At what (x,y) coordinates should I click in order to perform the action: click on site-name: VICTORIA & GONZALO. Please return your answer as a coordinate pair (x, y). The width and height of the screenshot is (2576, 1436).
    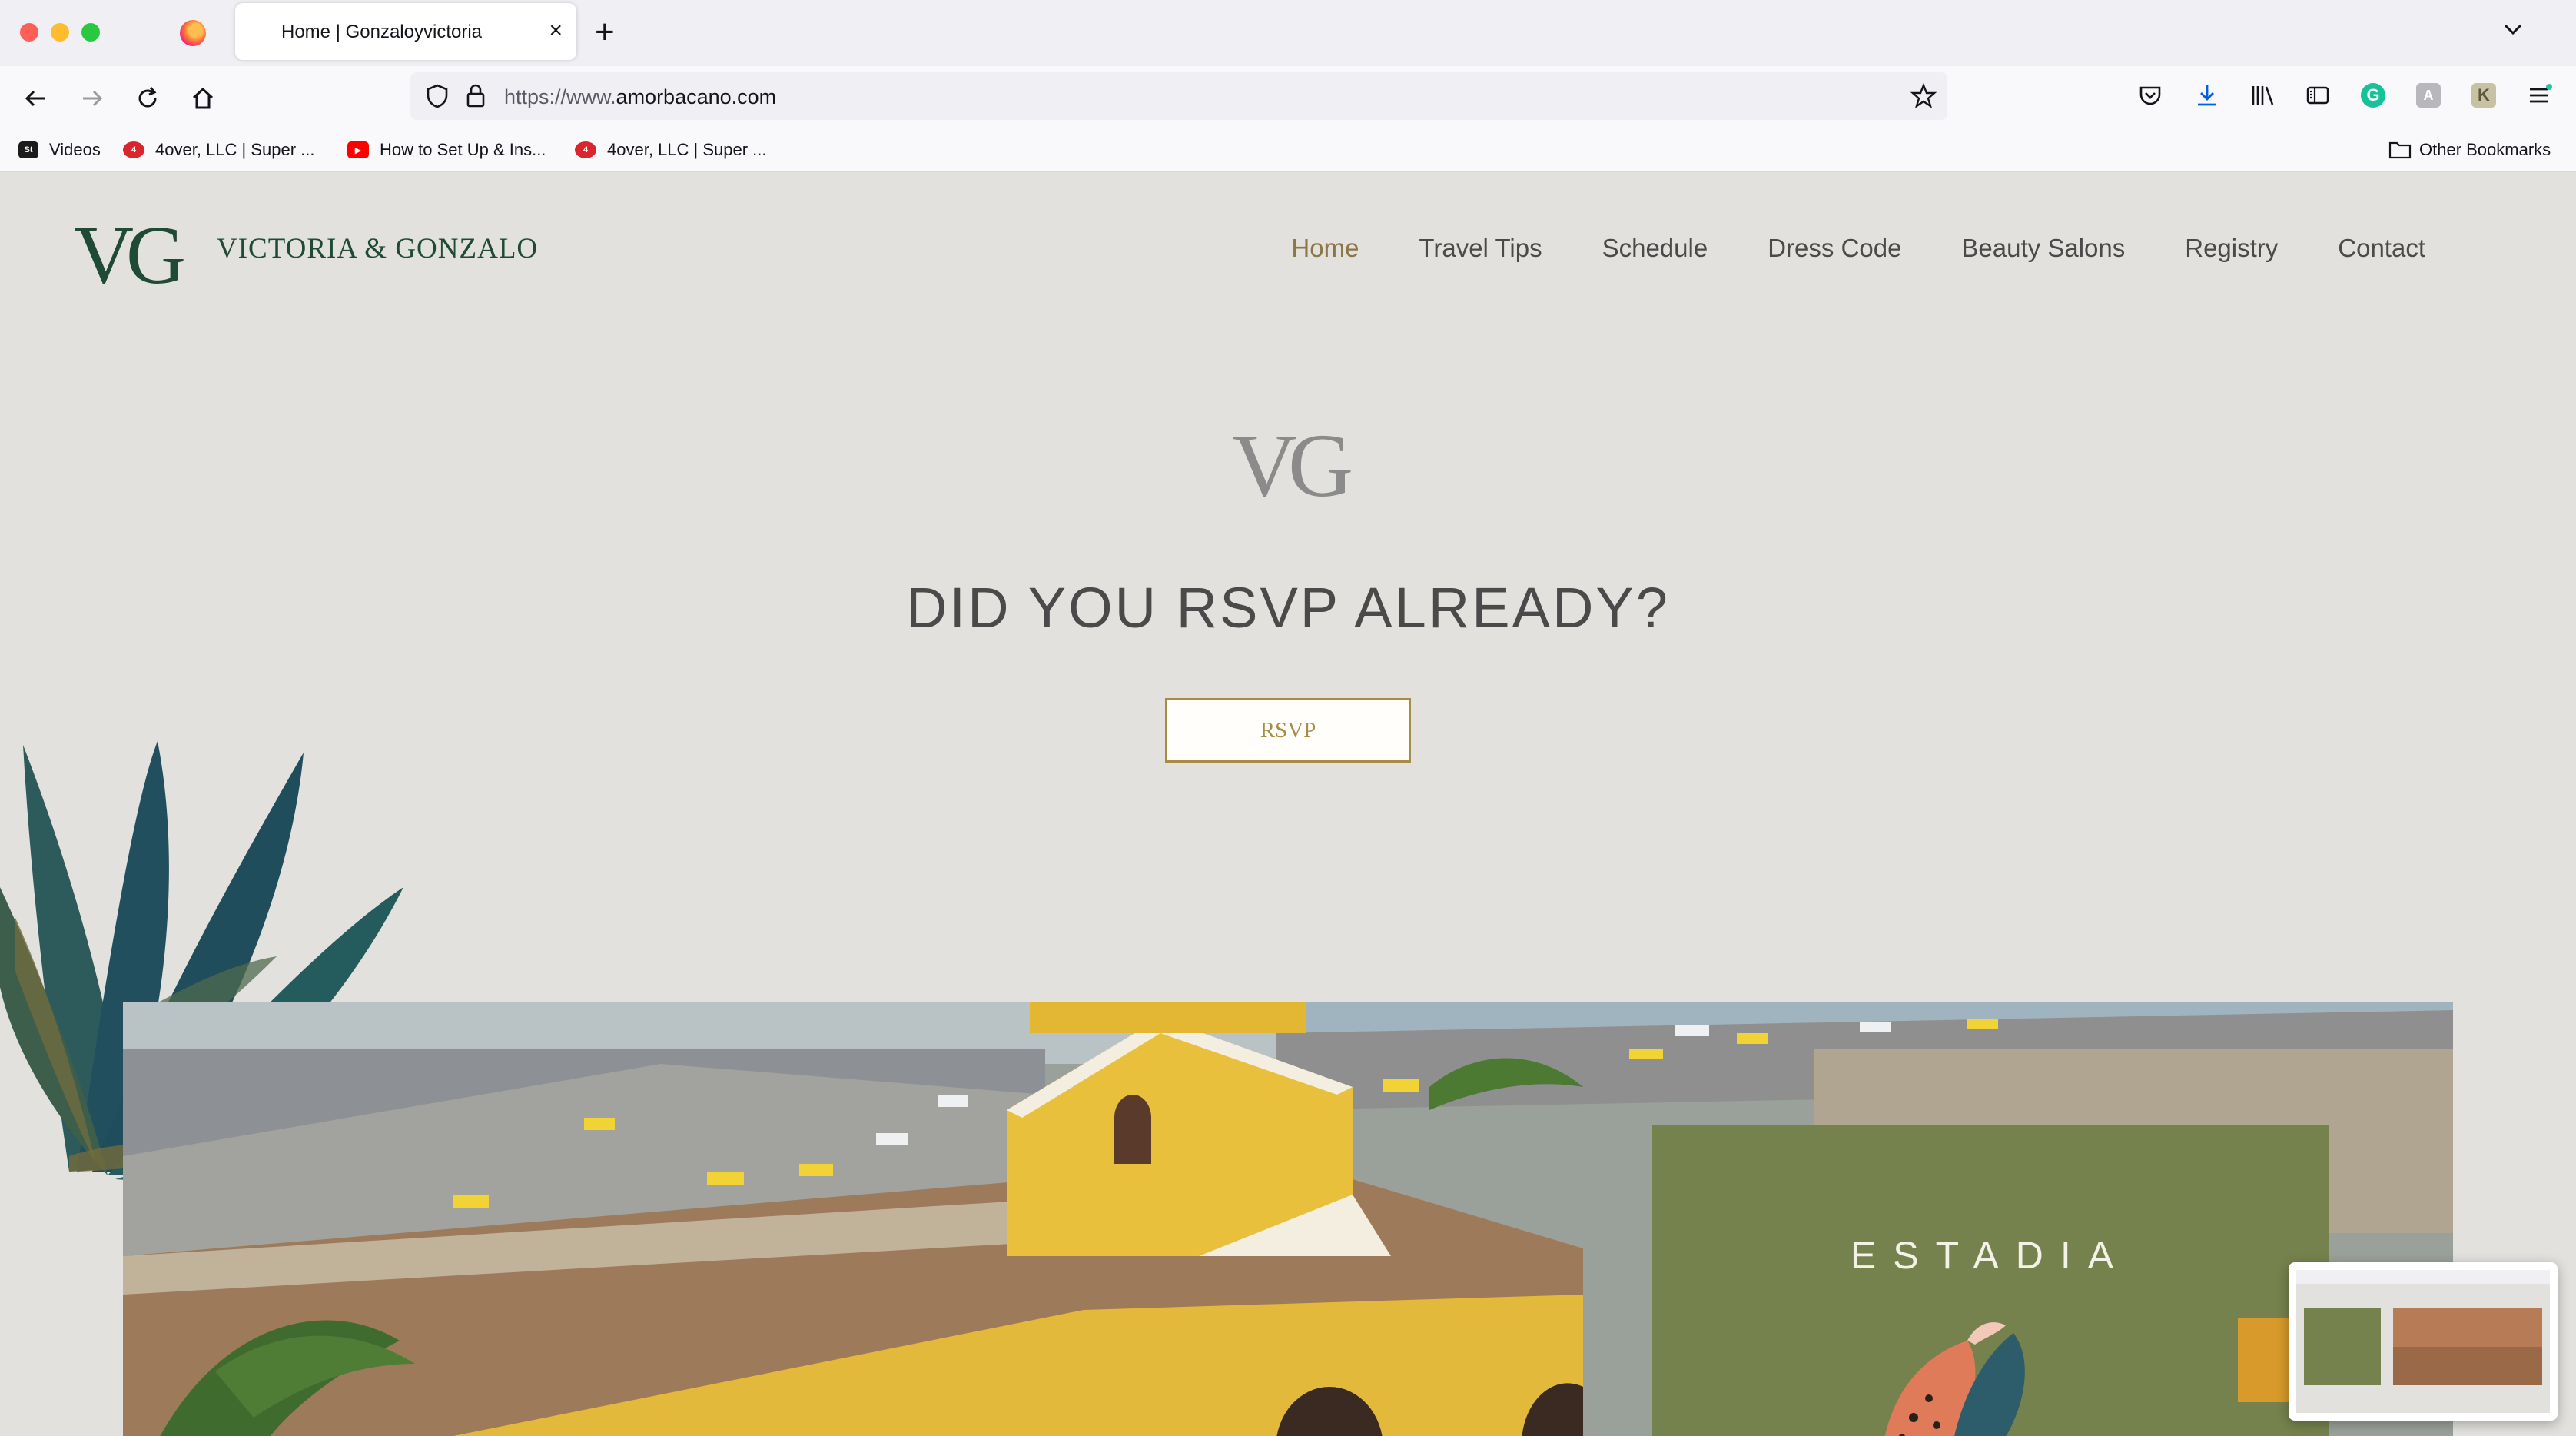
    Looking at the image, I should click on (377, 248).